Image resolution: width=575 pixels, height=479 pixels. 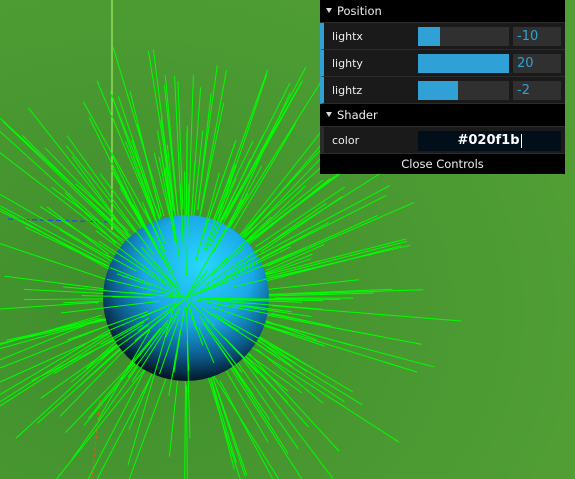 I want to click on folder-position-label: Position, so click(x=359, y=11).